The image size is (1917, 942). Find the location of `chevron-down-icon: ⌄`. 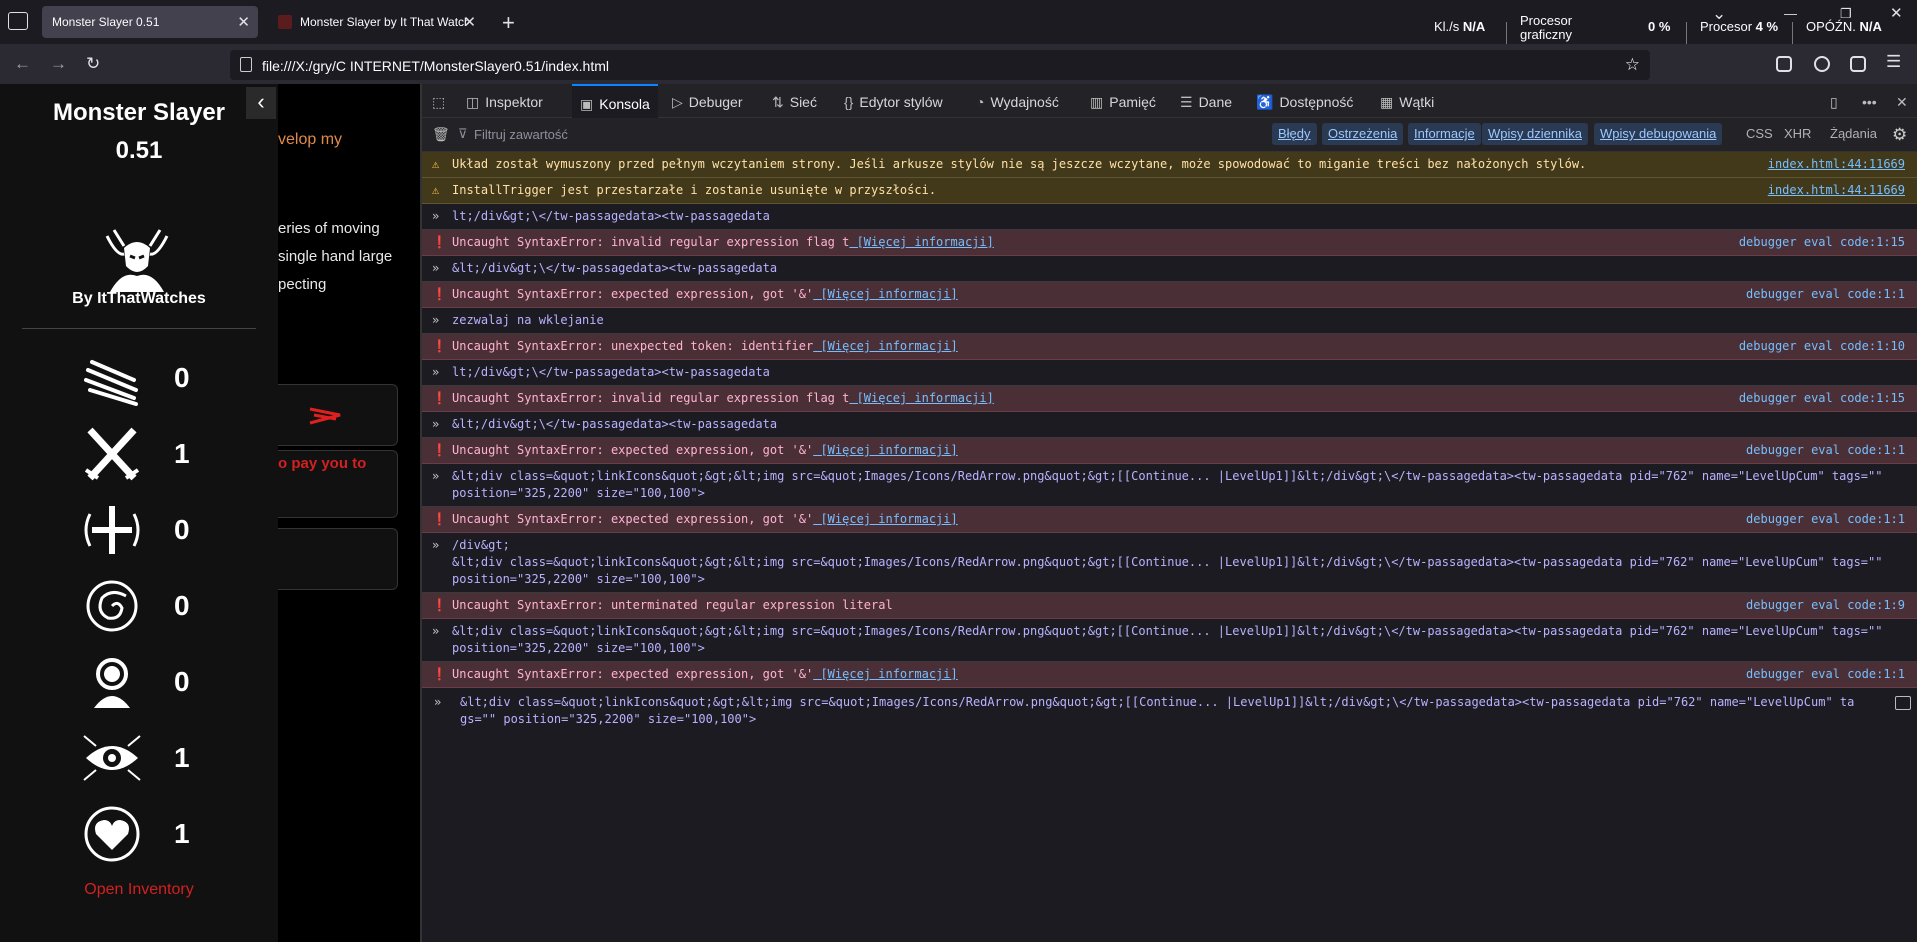

chevron-down-icon: ⌄ is located at coordinates (1719, 14).